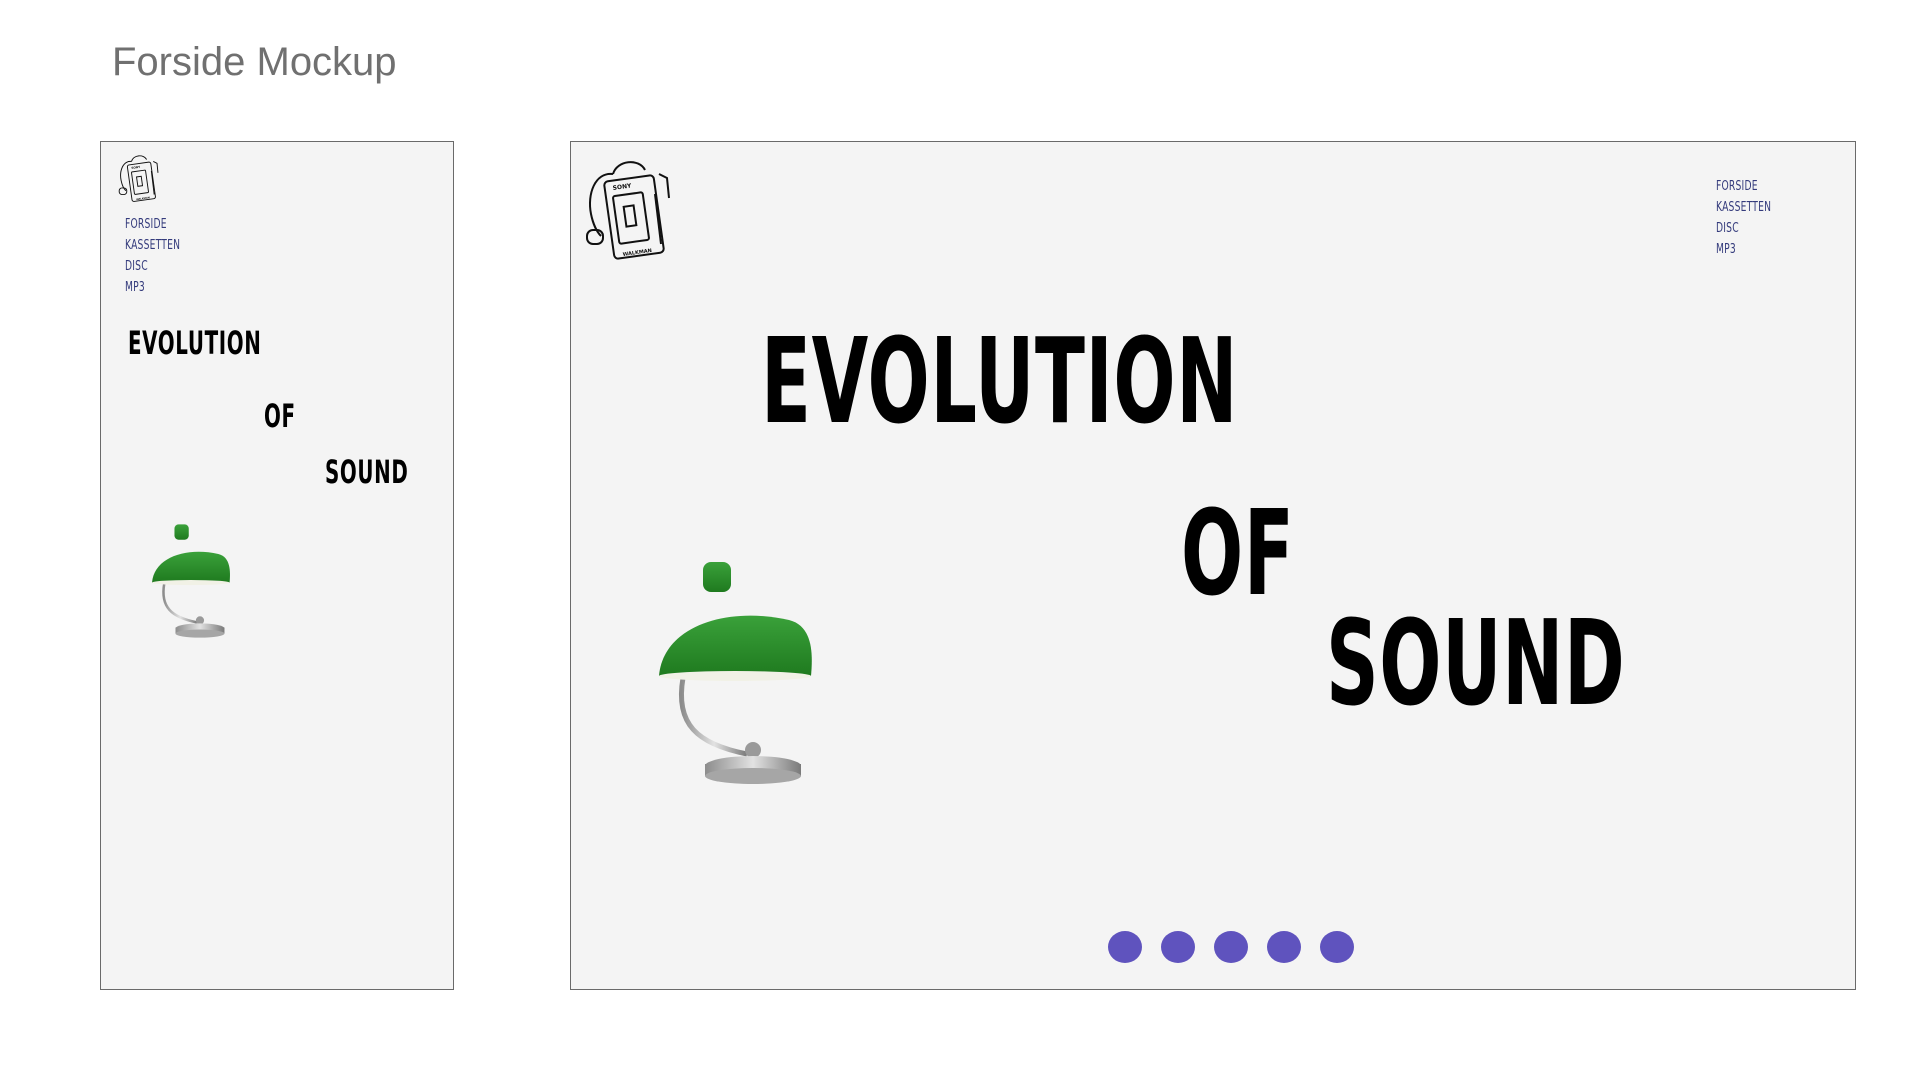 This screenshot has width=1920, height=1080. I want to click on desktop-nav: FORSIDE KASSETTEN DISC MP3, so click(1756, 218).